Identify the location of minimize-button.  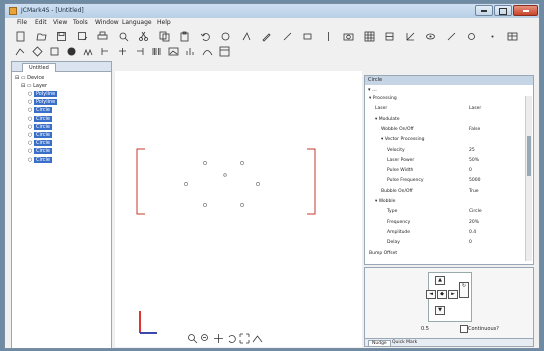
(484, 10).